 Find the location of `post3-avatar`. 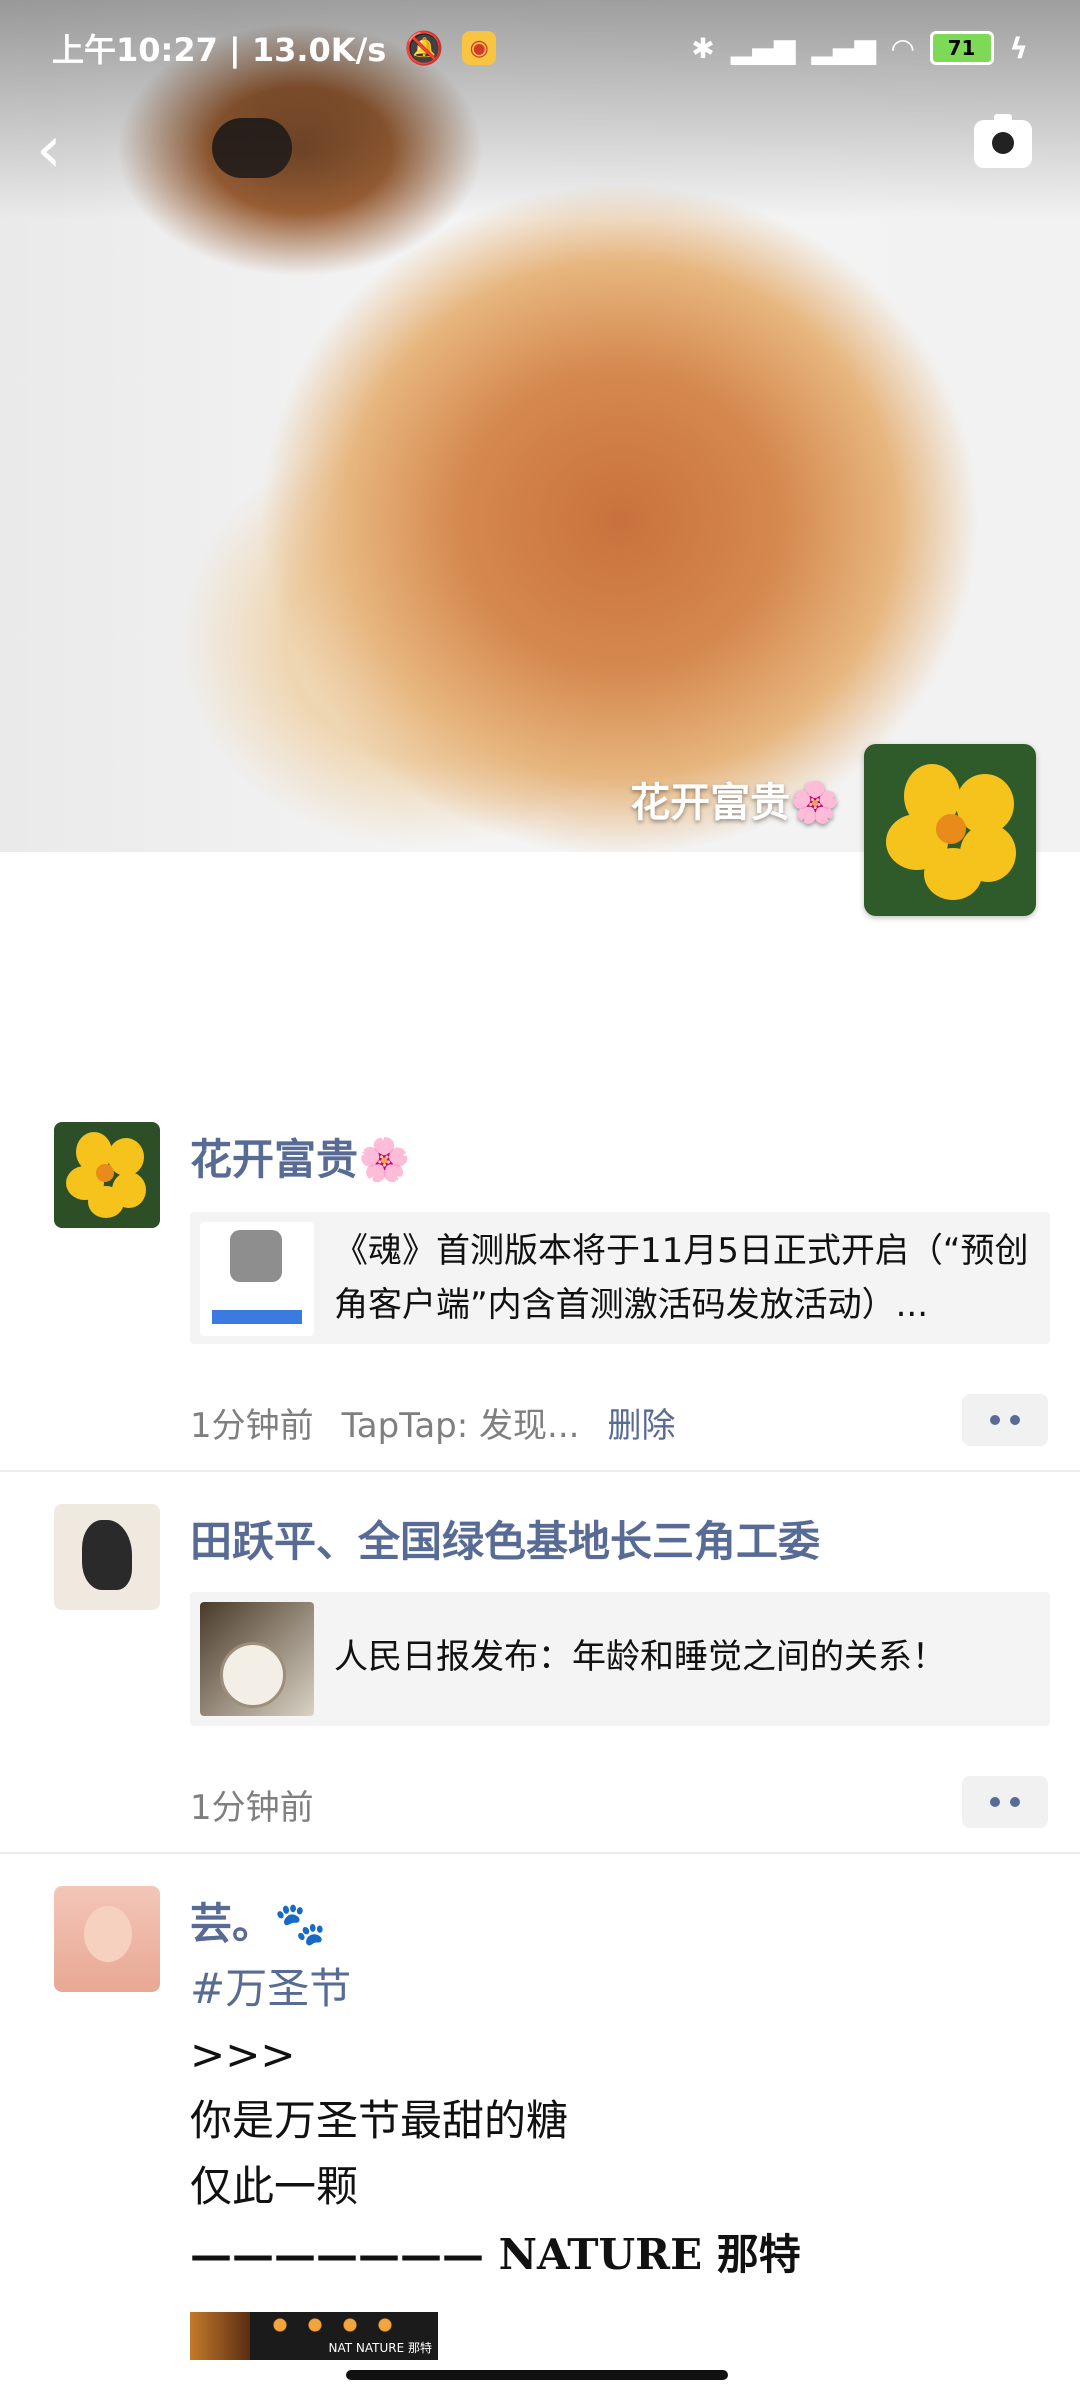

post3-avatar is located at coordinates (107, 1939).